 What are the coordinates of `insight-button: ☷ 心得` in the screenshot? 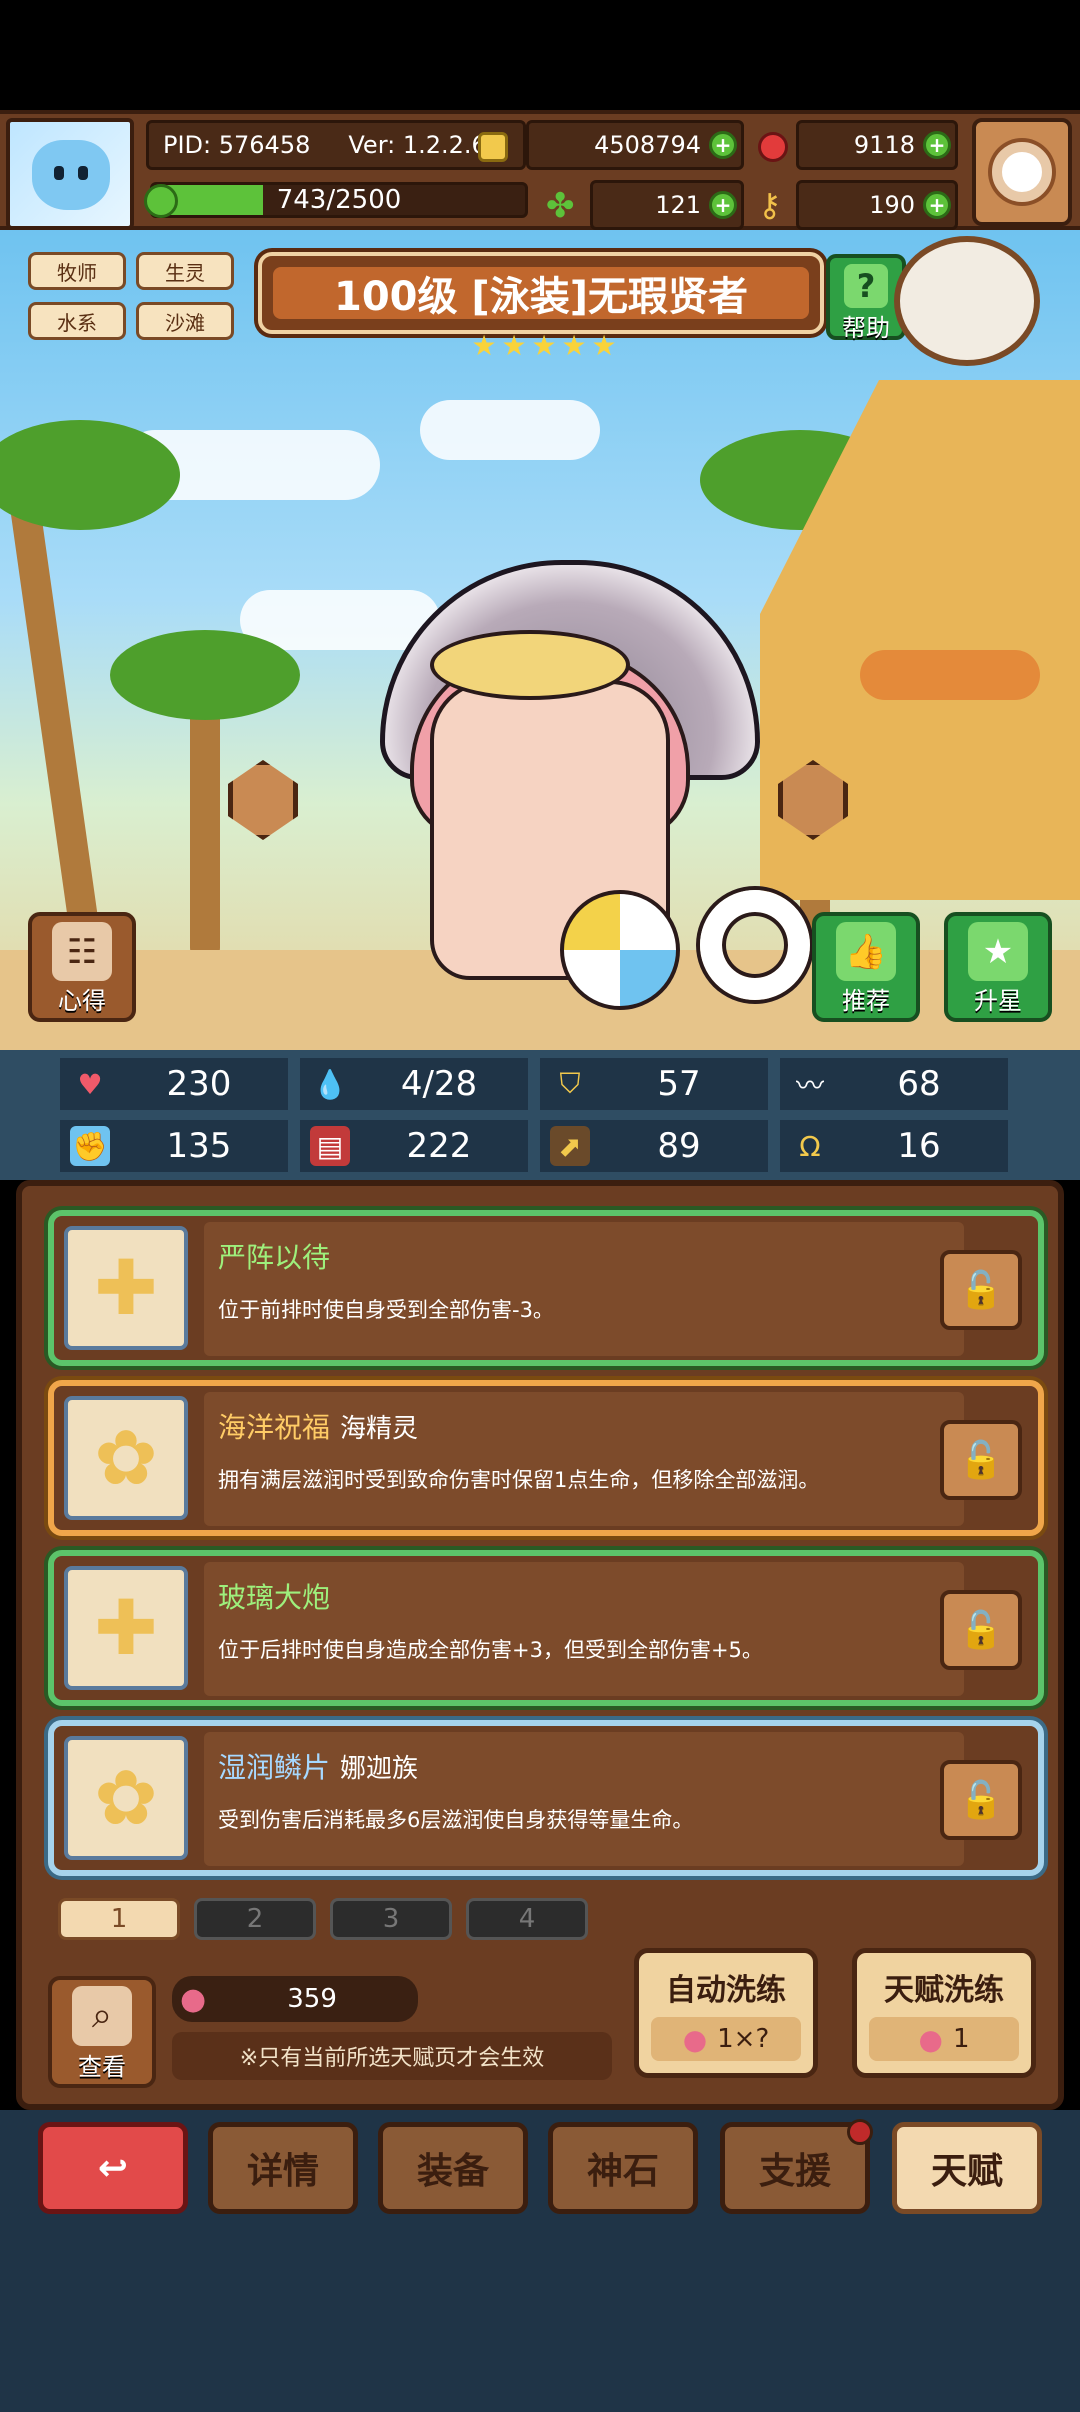 It's located at (82, 967).